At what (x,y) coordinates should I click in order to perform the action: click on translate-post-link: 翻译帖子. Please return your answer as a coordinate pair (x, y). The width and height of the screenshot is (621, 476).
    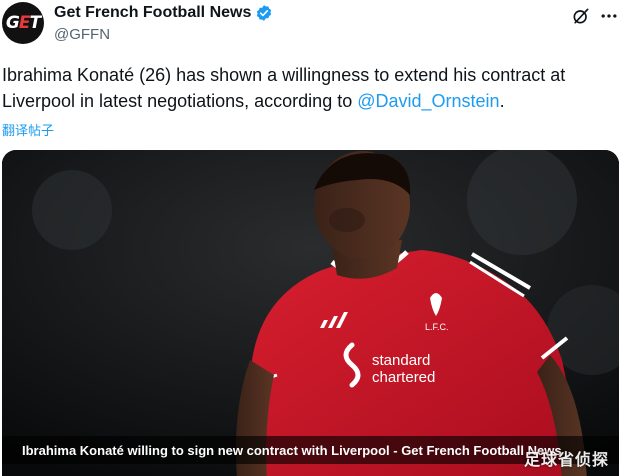
    Looking at the image, I should click on (28, 129).